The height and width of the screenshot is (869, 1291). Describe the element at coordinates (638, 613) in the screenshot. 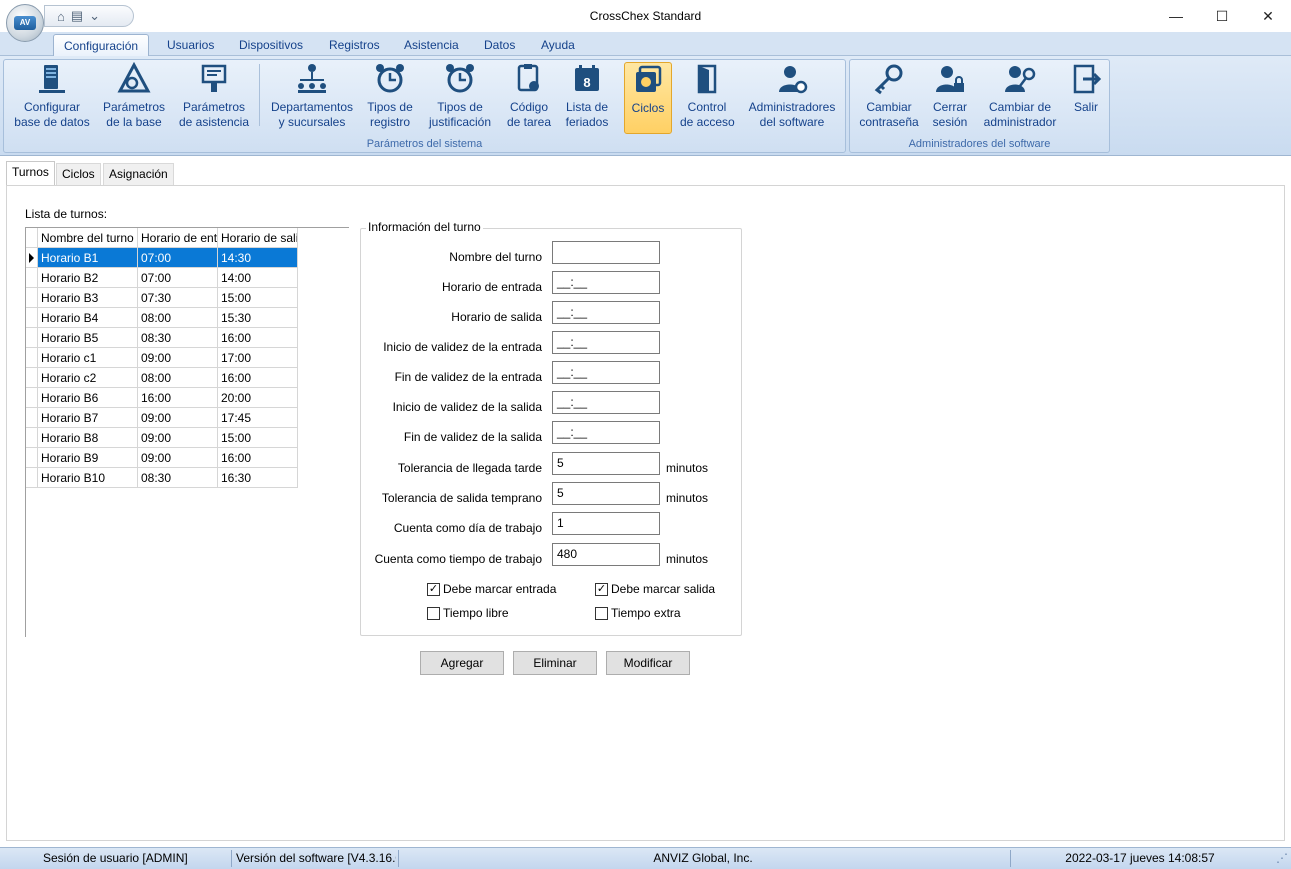

I see `checkbox-overtime: Tiempo extra` at that location.